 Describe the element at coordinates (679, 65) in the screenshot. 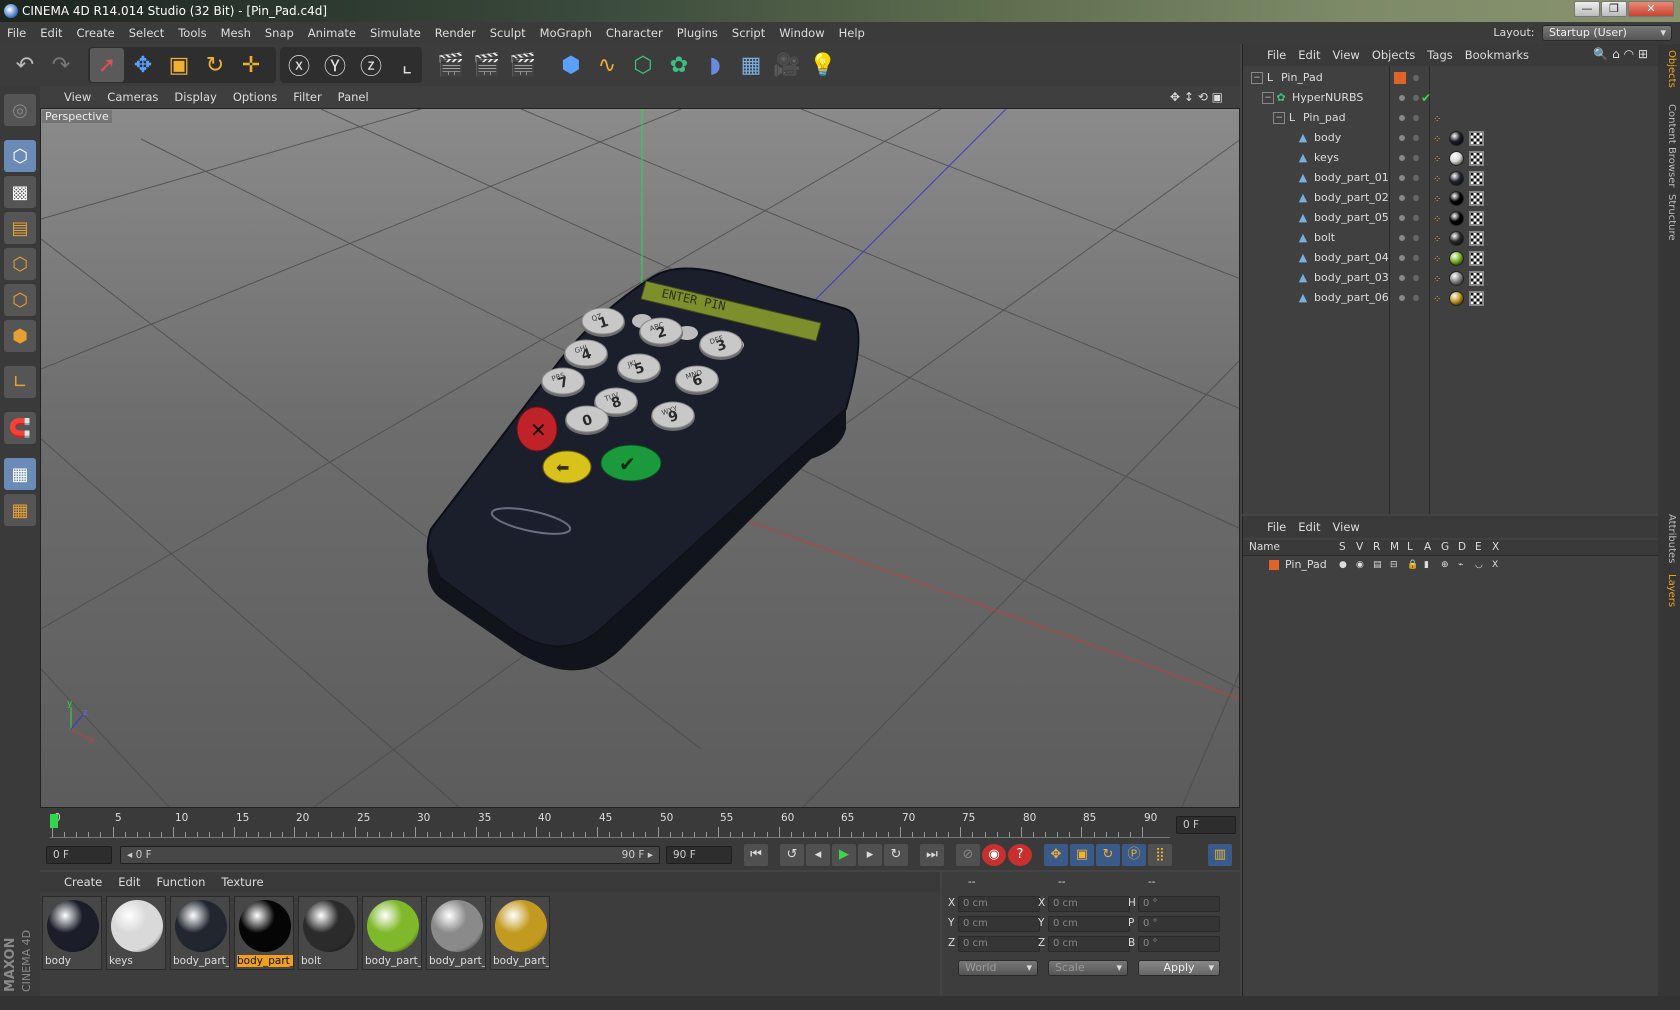

I see `array-button: ✿` at that location.